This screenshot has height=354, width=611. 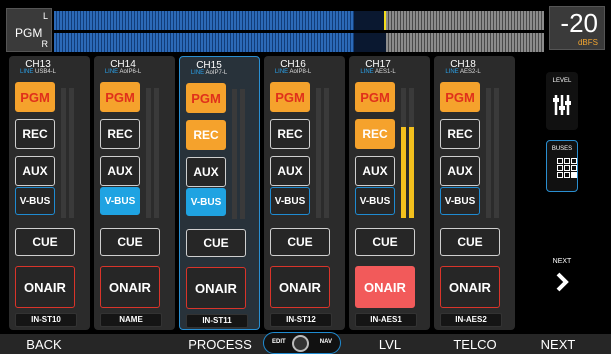 I want to click on pgm-meter-label: PGM L R, so click(x=29, y=30).